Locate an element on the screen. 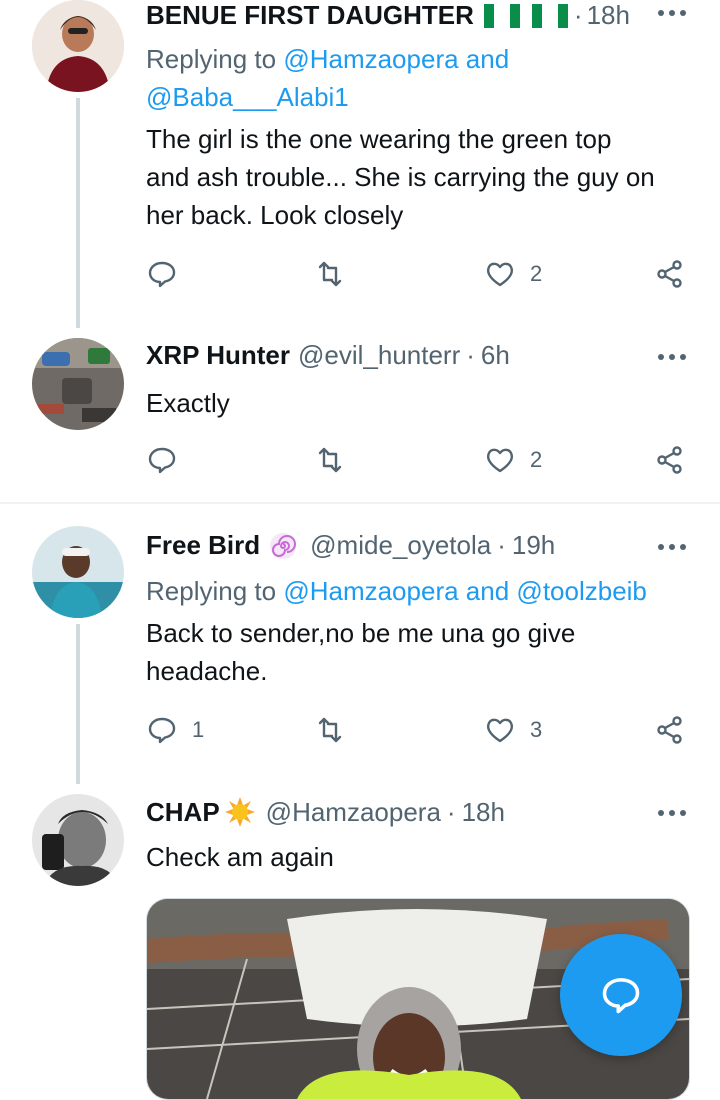 The height and width of the screenshot is (1100, 720). user-handle: @mide_oyetola is located at coordinates (400, 545).